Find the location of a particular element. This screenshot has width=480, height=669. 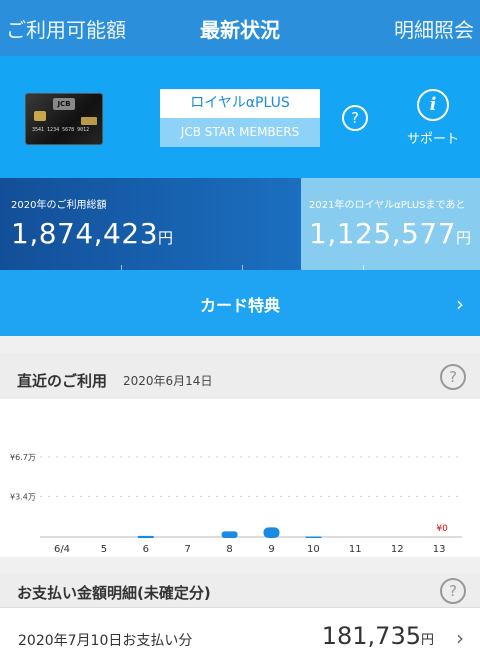

recent-usage-header: 直近のご利用 2020年6月14日 ? is located at coordinates (240, 376).